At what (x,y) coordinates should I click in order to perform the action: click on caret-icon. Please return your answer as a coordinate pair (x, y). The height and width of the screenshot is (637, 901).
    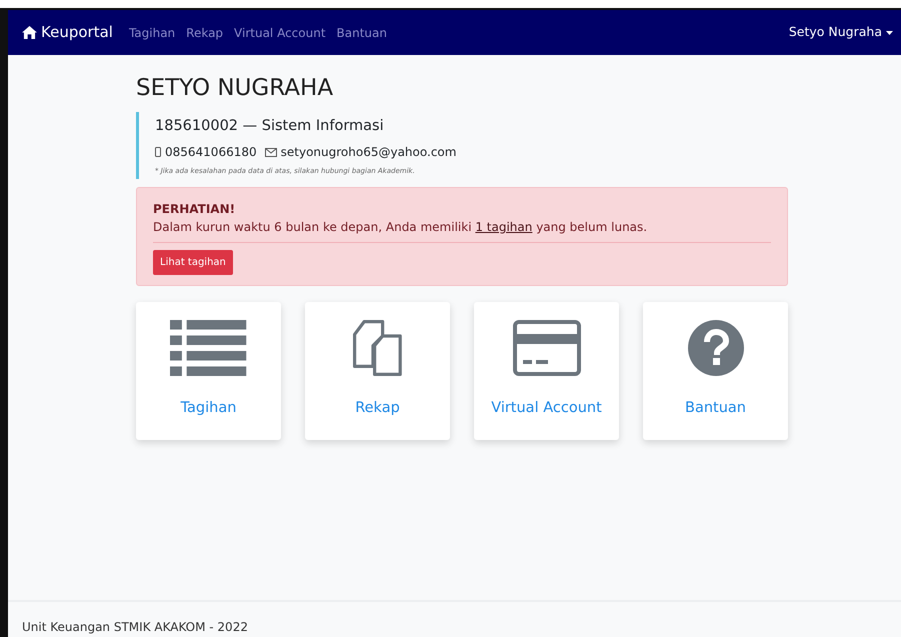
    Looking at the image, I should click on (889, 32).